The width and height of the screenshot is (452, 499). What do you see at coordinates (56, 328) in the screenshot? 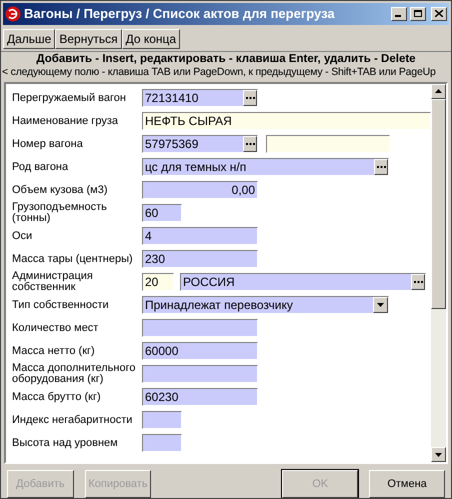
I see `field-label: Количество мест` at bounding box center [56, 328].